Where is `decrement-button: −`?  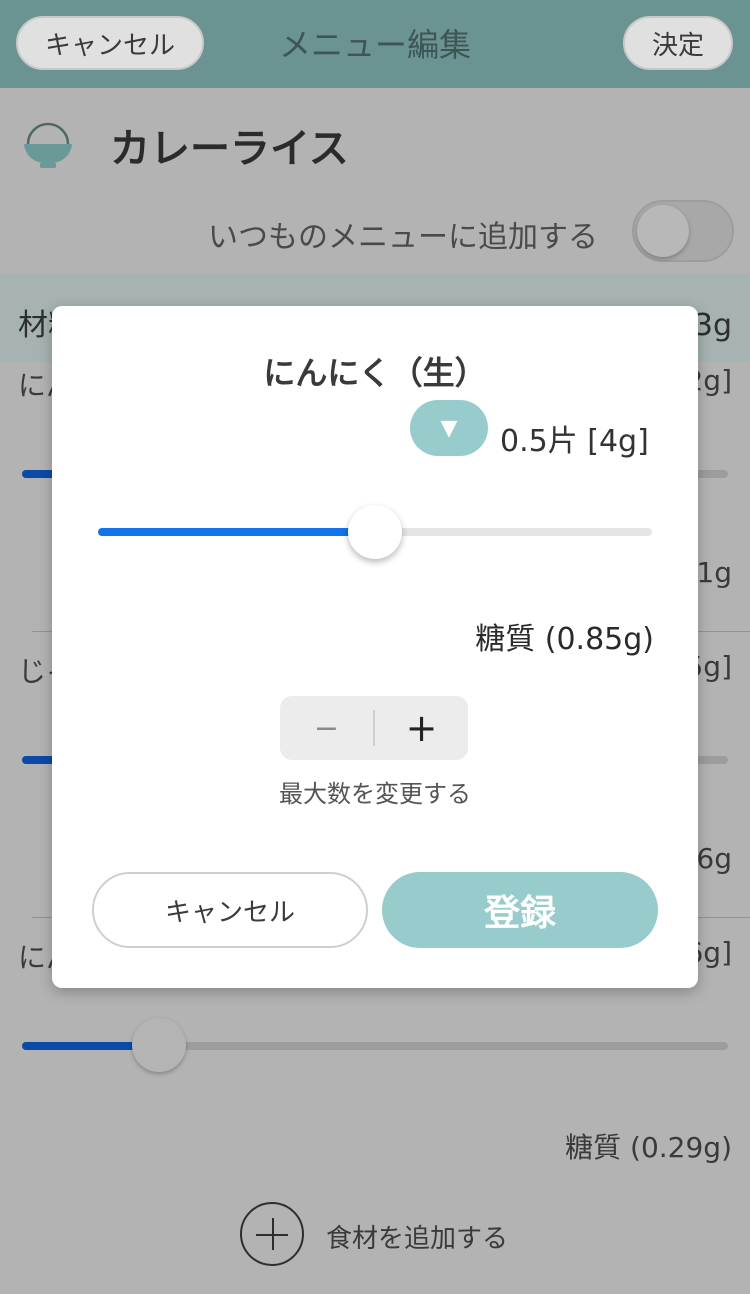
decrement-button: − is located at coordinates (326, 728).